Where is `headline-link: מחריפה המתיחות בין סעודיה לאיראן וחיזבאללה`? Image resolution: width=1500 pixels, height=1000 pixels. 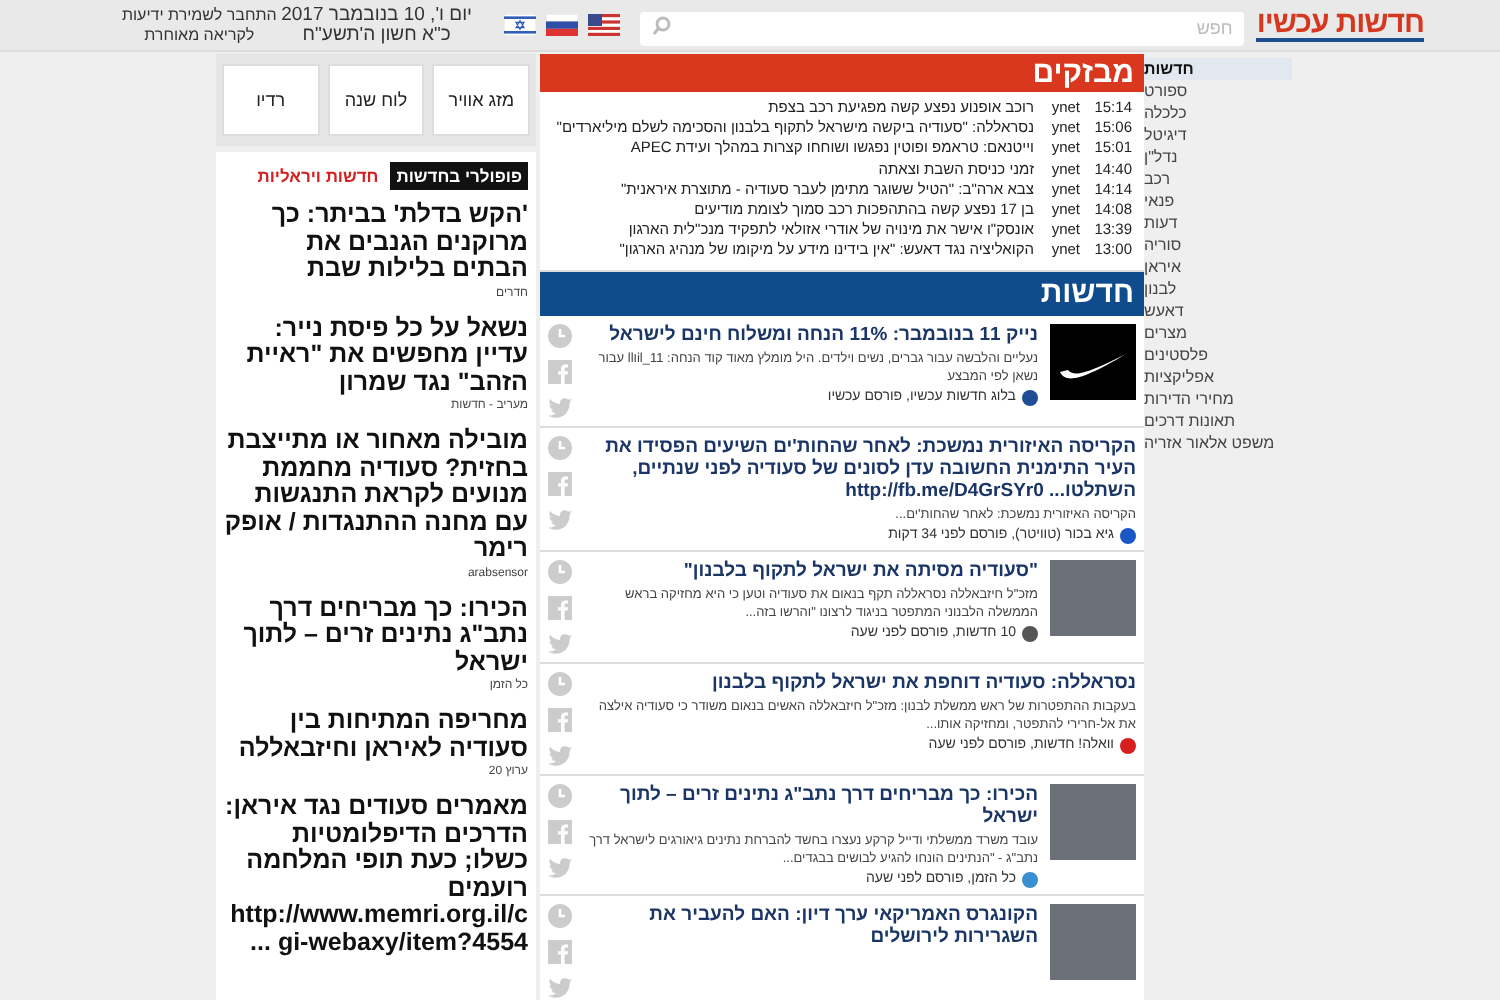 headline-link: מחריפה המתיחות בין סעודיה לאיראן וחיזבאללה is located at coordinates (376, 735).